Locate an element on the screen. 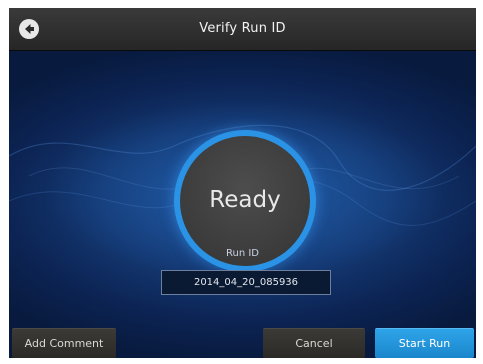 The image size is (483, 364). arrow-left-icon is located at coordinates (29, 29).